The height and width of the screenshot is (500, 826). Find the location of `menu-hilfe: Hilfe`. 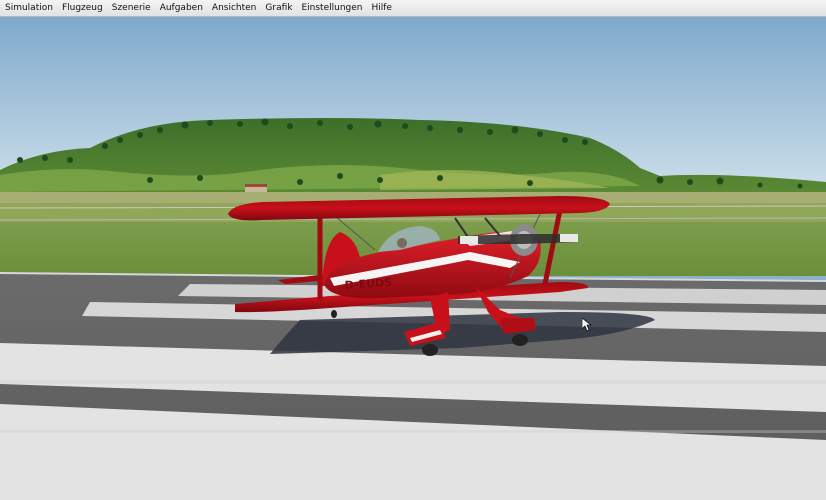

menu-hilfe: Hilfe is located at coordinates (383, 8).